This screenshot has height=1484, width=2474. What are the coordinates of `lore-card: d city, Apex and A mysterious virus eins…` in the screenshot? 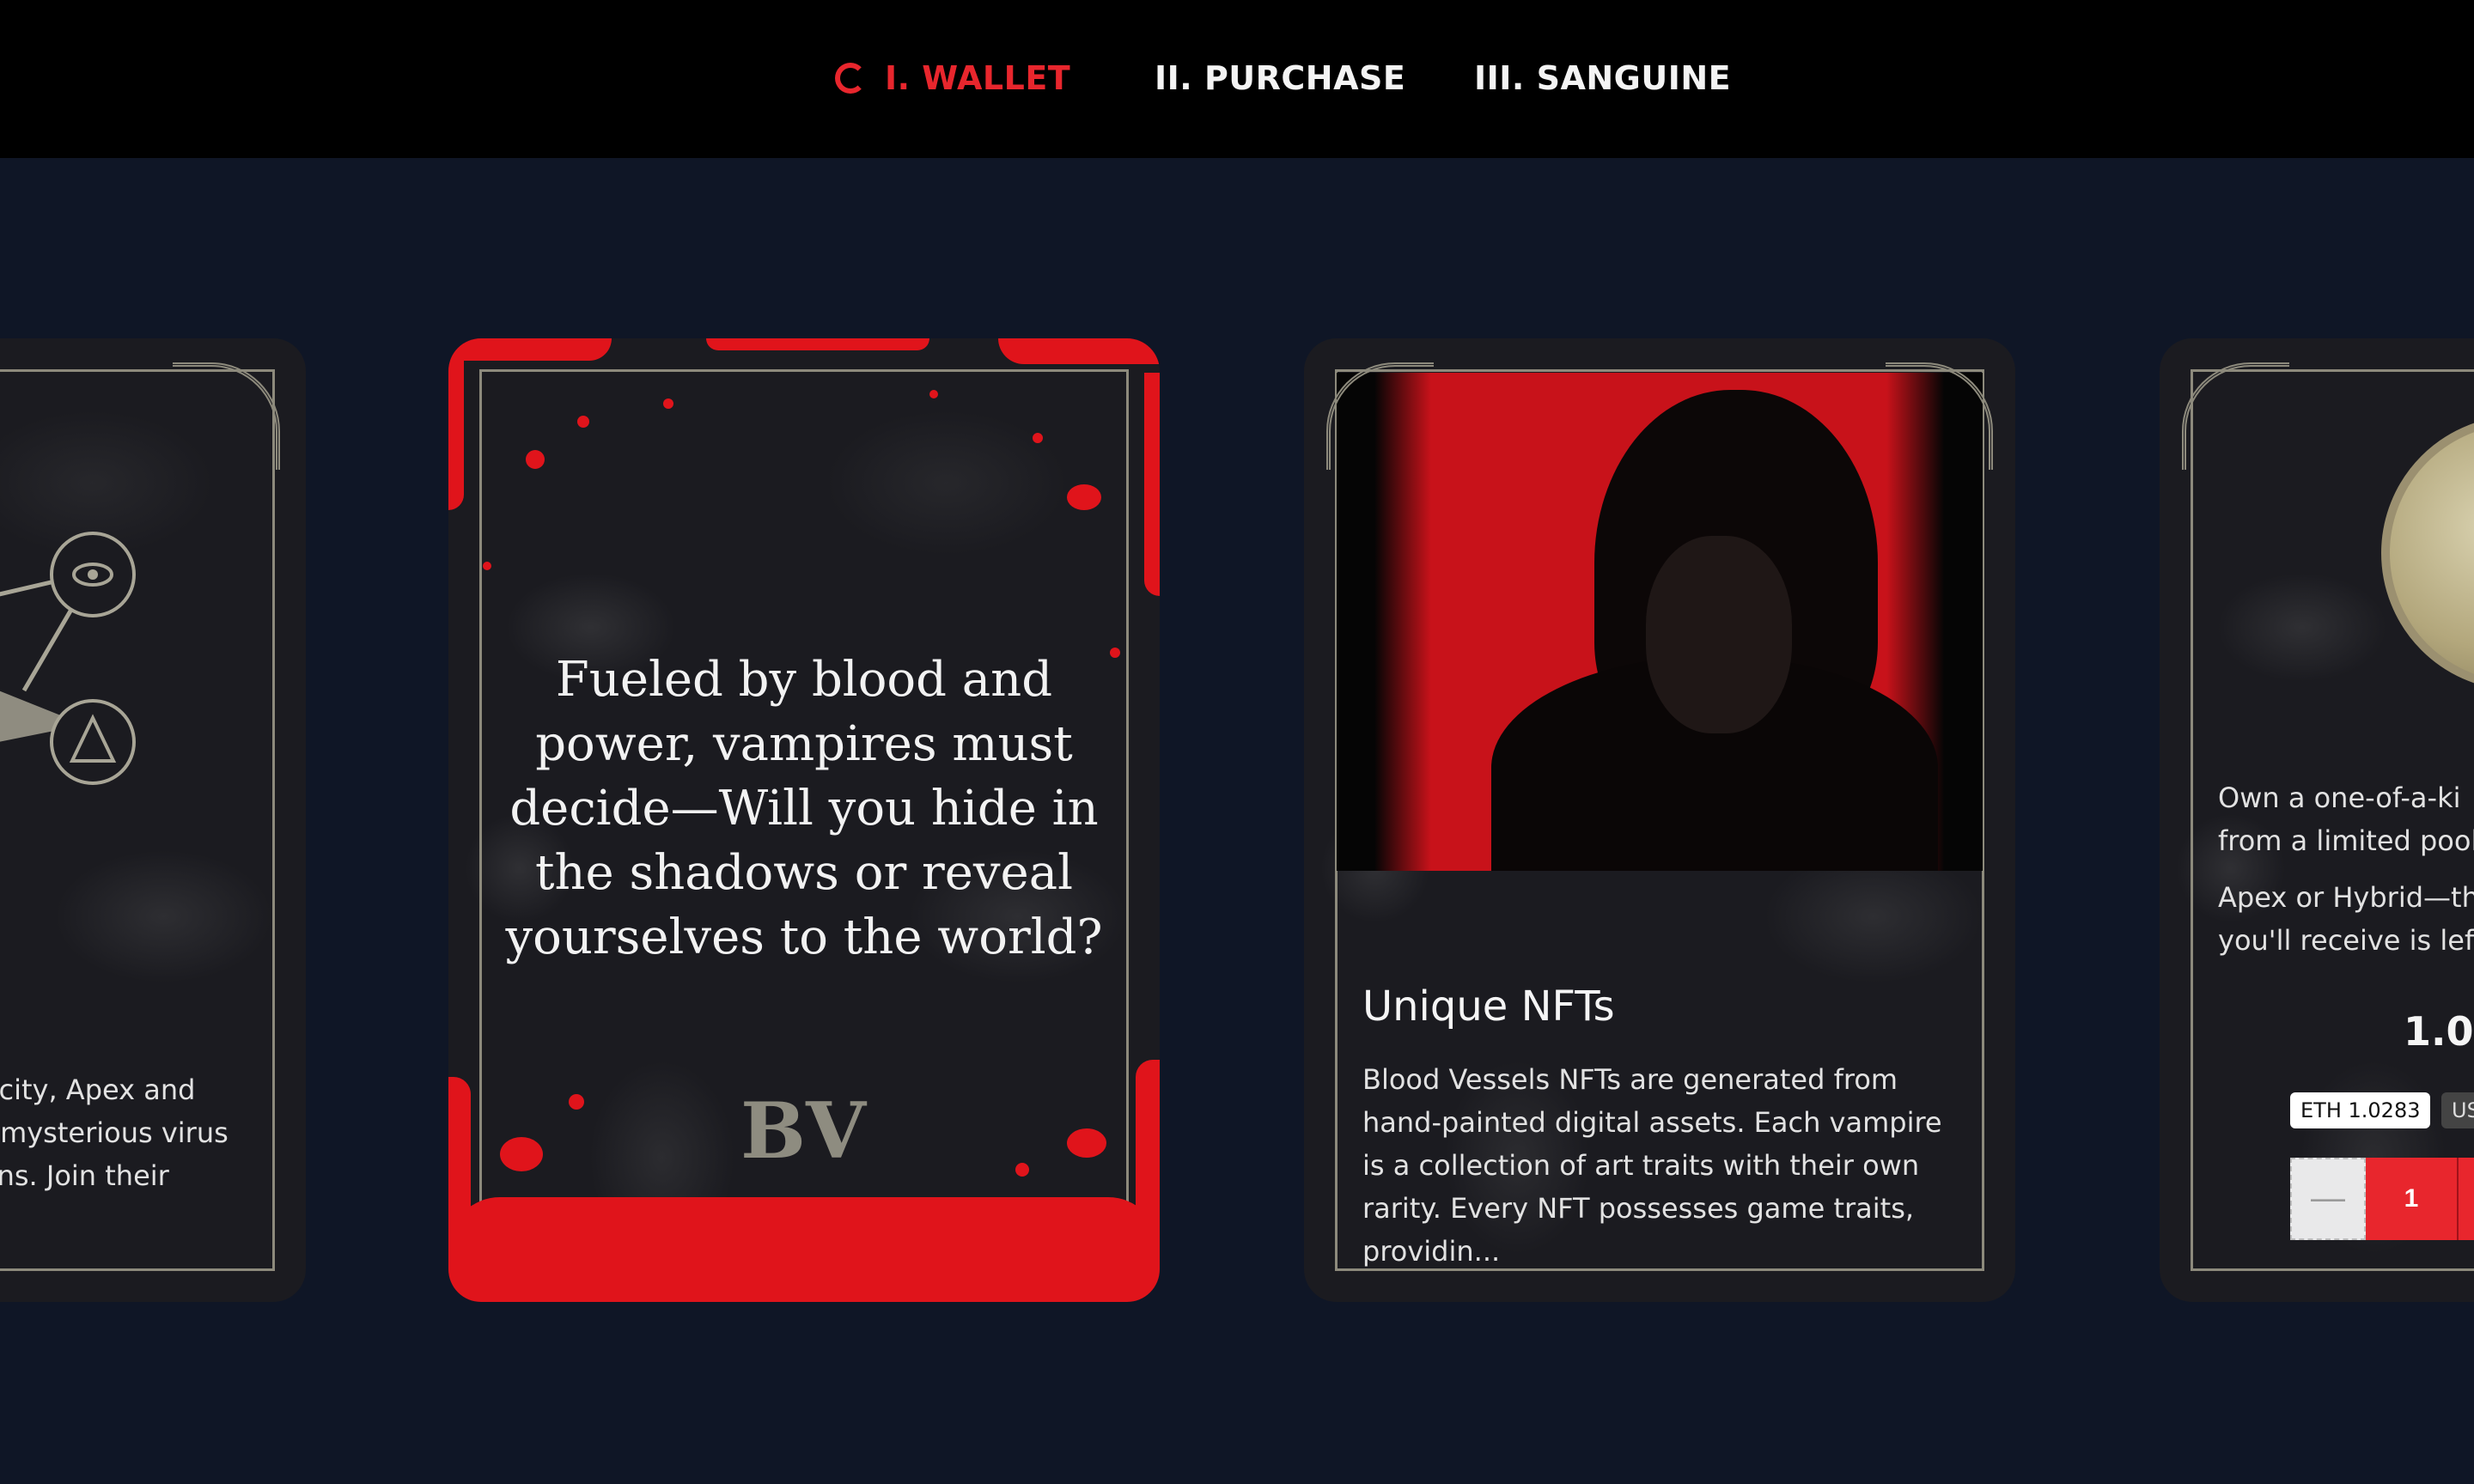 It's located at (153, 820).